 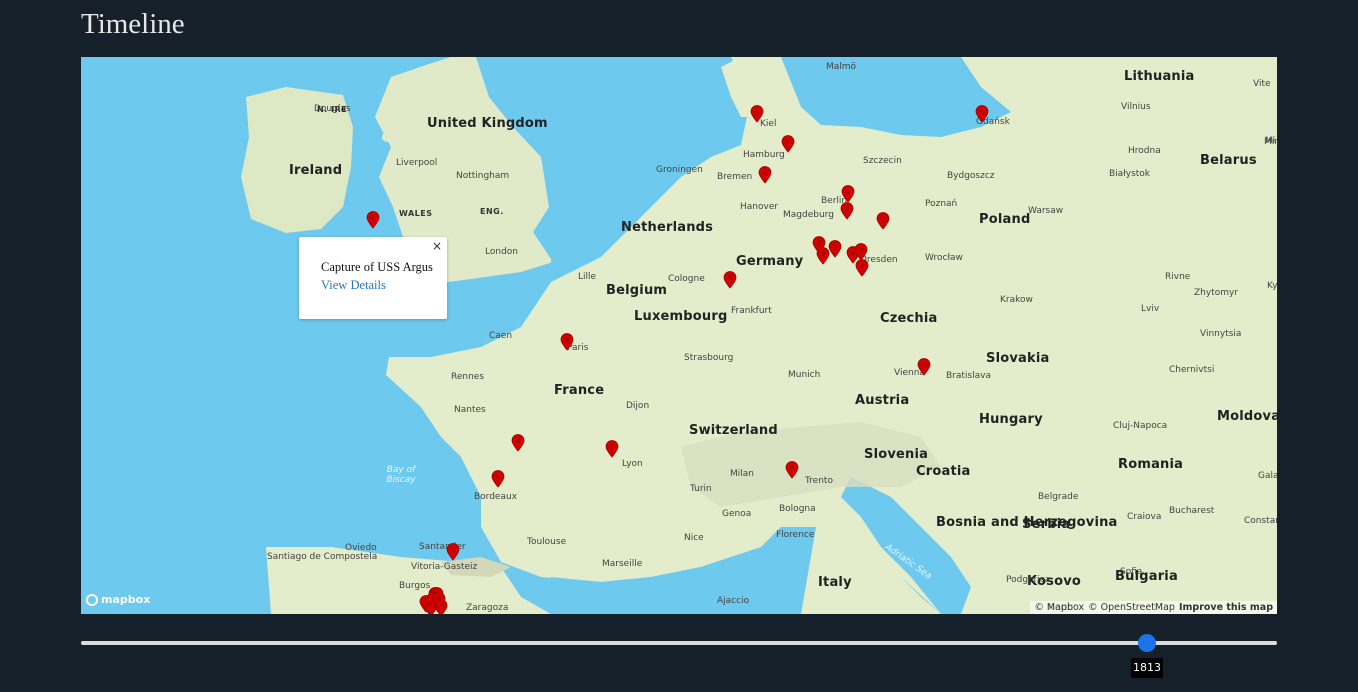 What do you see at coordinates (1221, 334) in the screenshot?
I see `city-label: Vinnytsia` at bounding box center [1221, 334].